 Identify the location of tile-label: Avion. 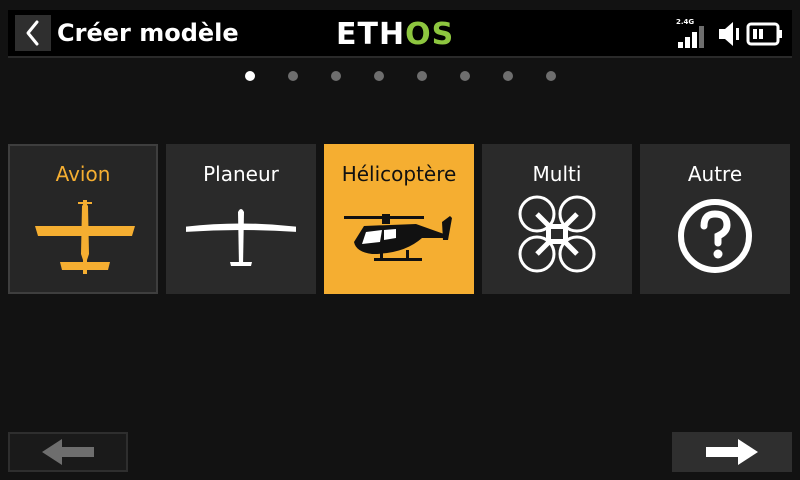
(83, 174).